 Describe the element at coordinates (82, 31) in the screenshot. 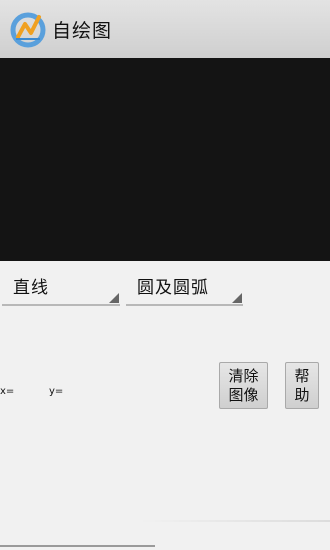

I see `app-title: 自绘图` at that location.